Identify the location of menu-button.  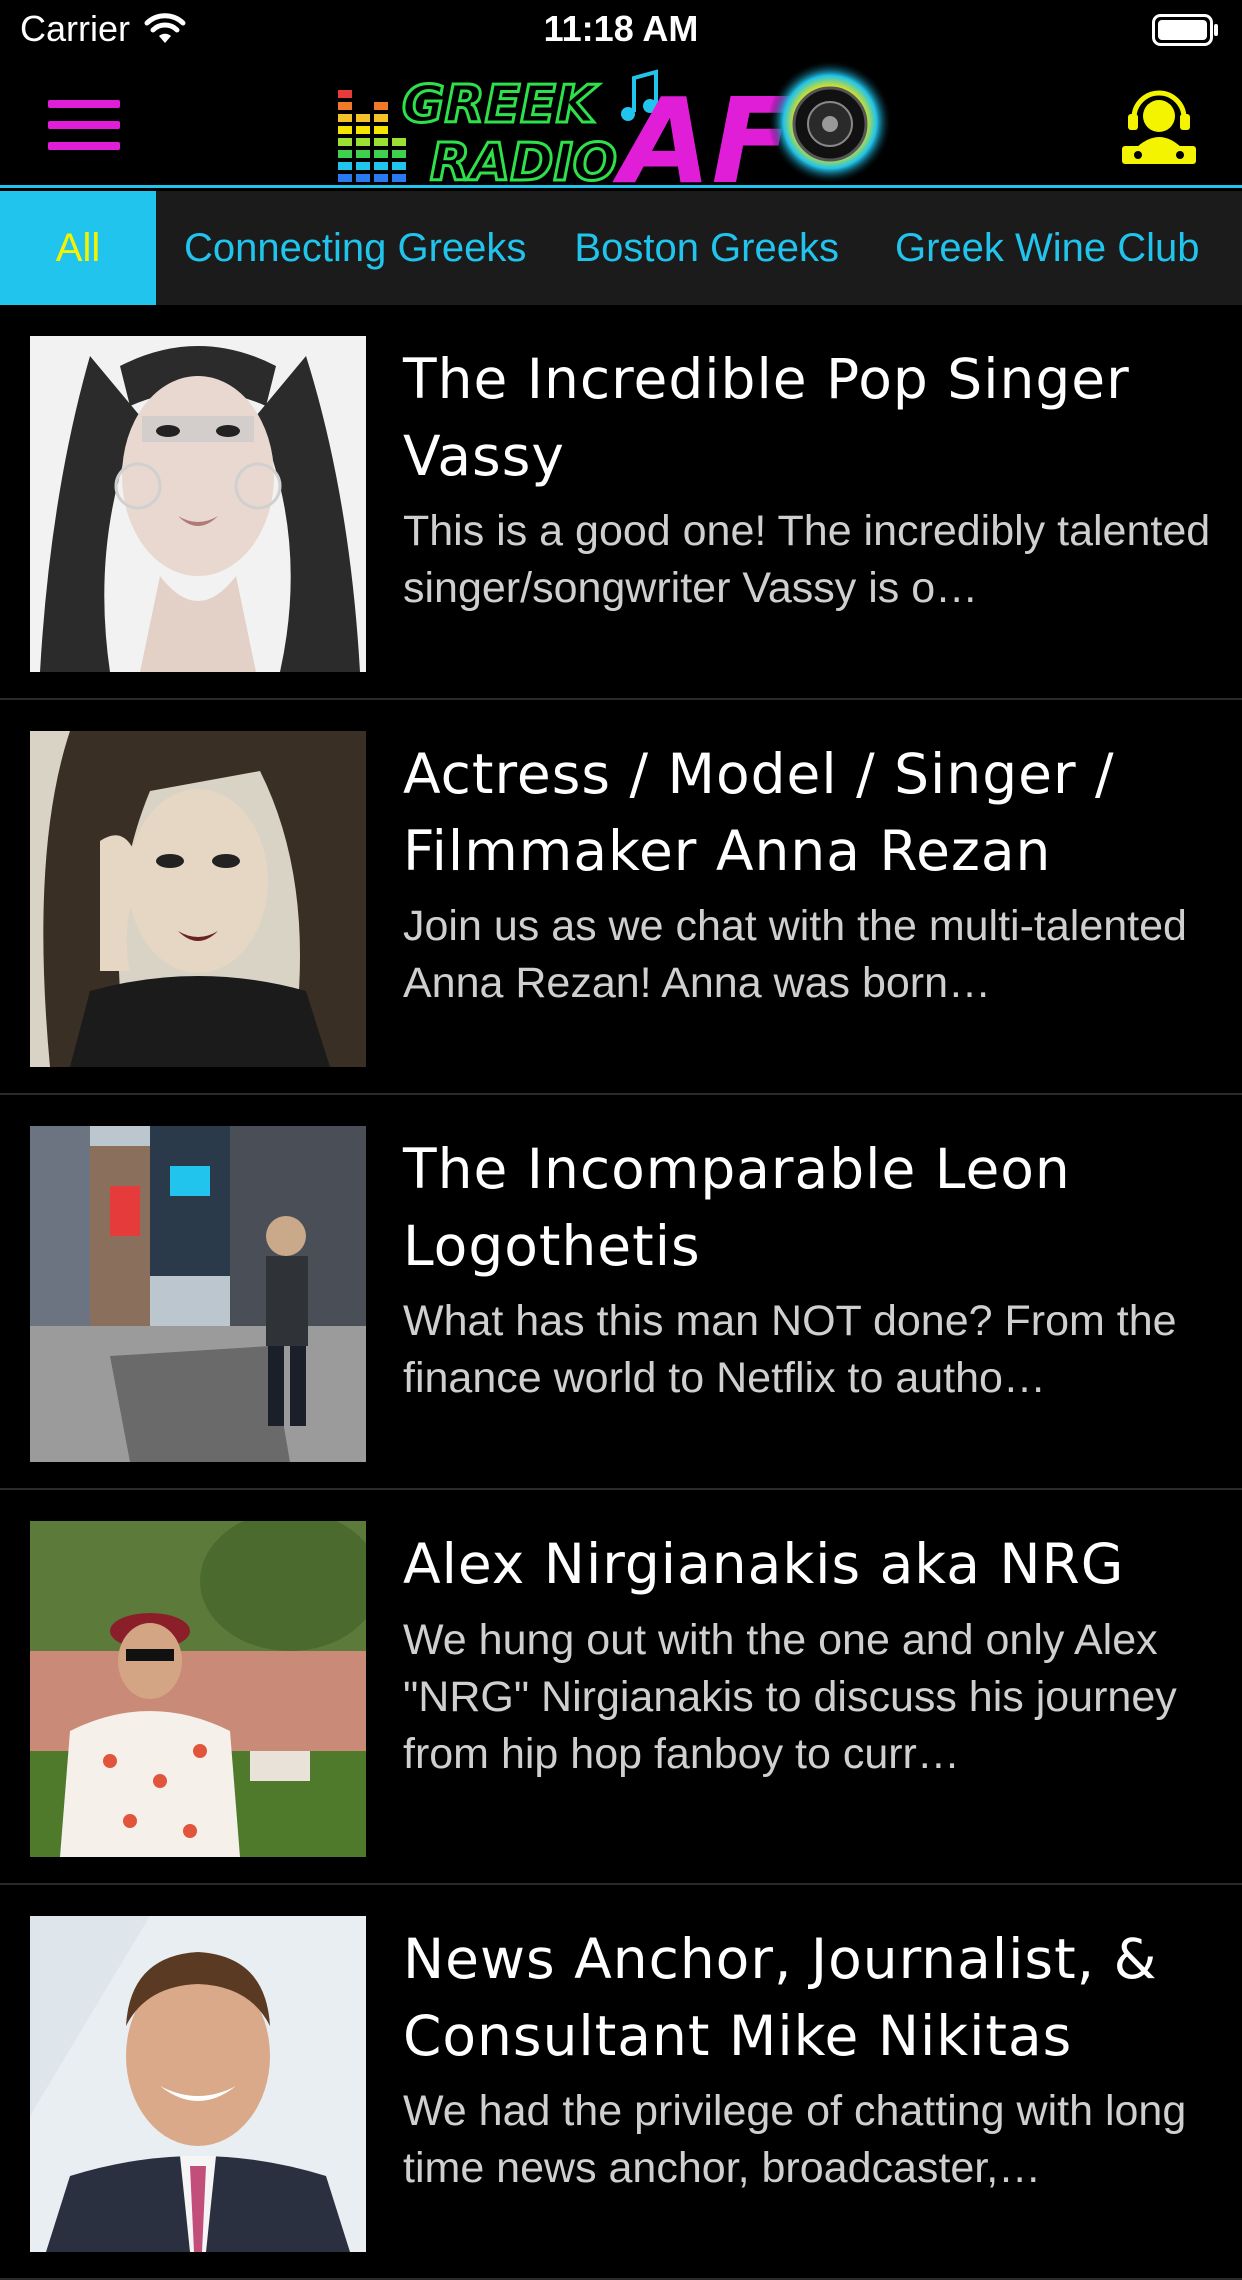
(84, 125).